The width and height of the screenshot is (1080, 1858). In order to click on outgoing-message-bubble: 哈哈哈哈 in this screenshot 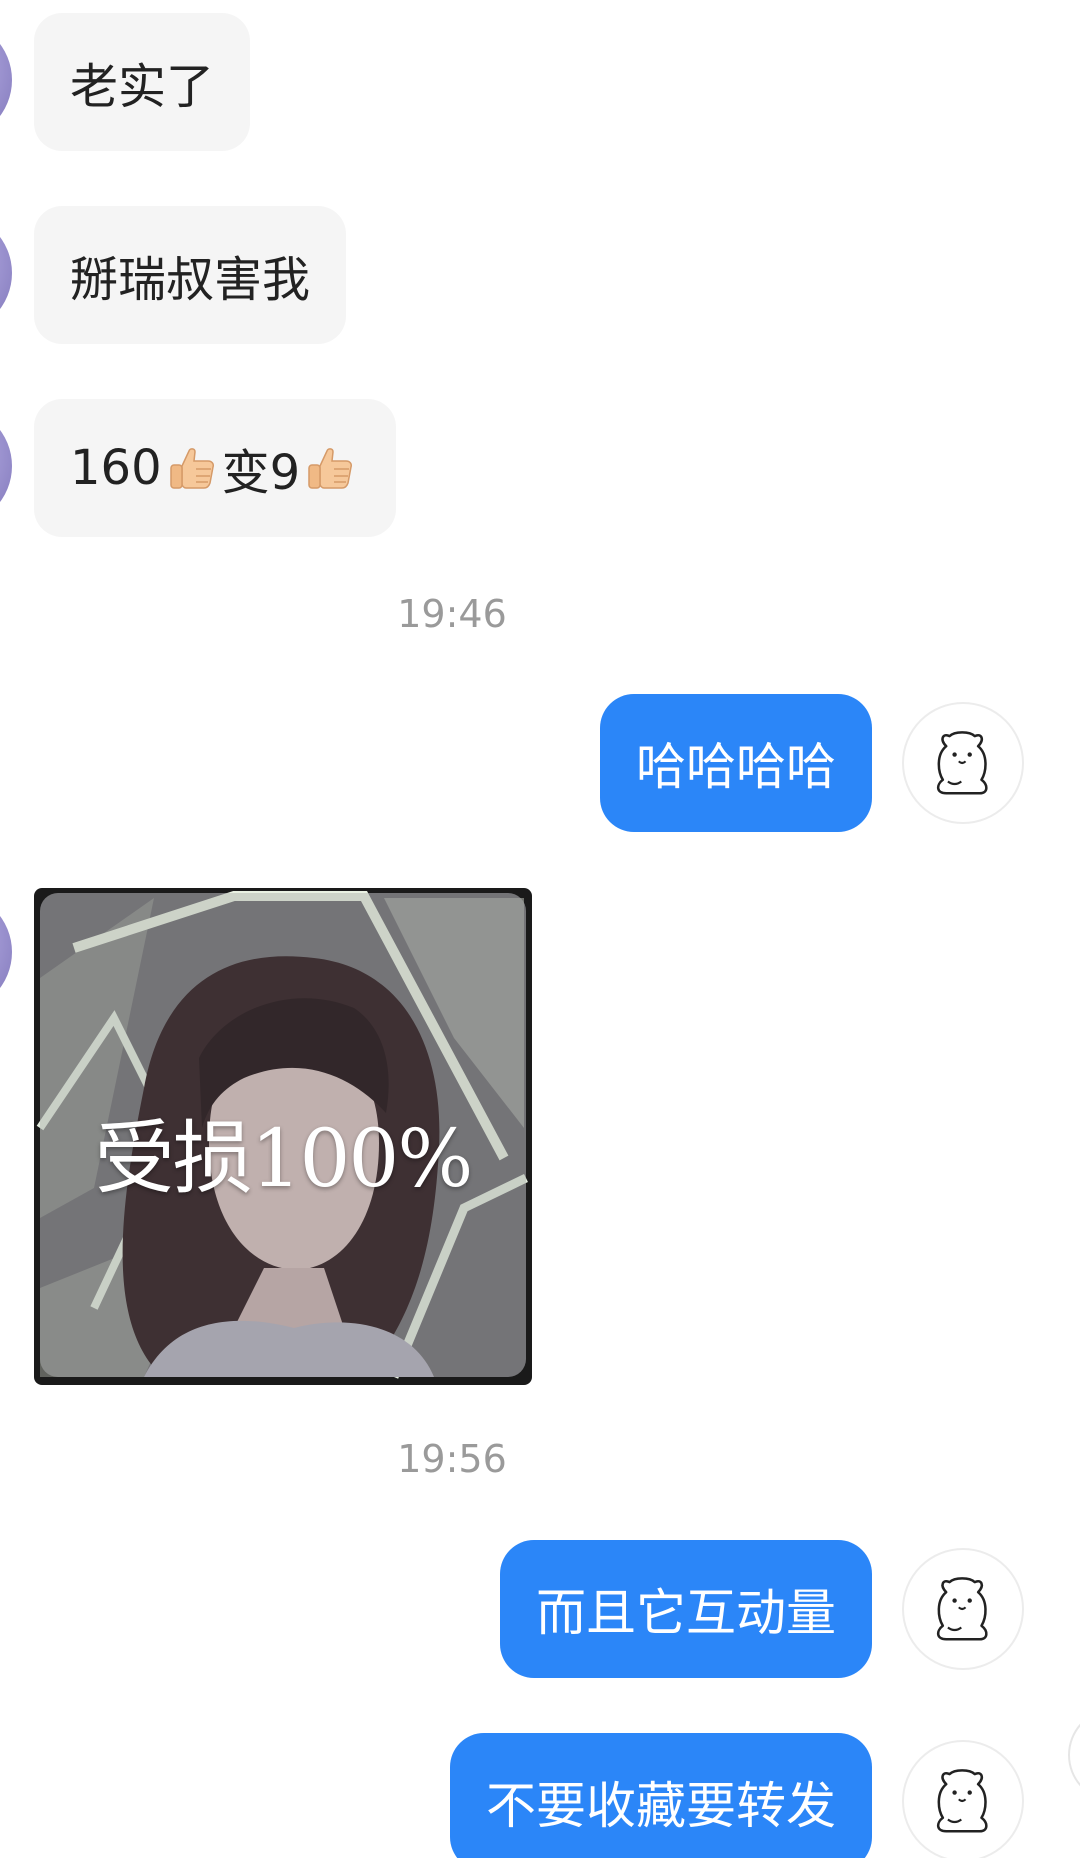, I will do `click(736, 763)`.